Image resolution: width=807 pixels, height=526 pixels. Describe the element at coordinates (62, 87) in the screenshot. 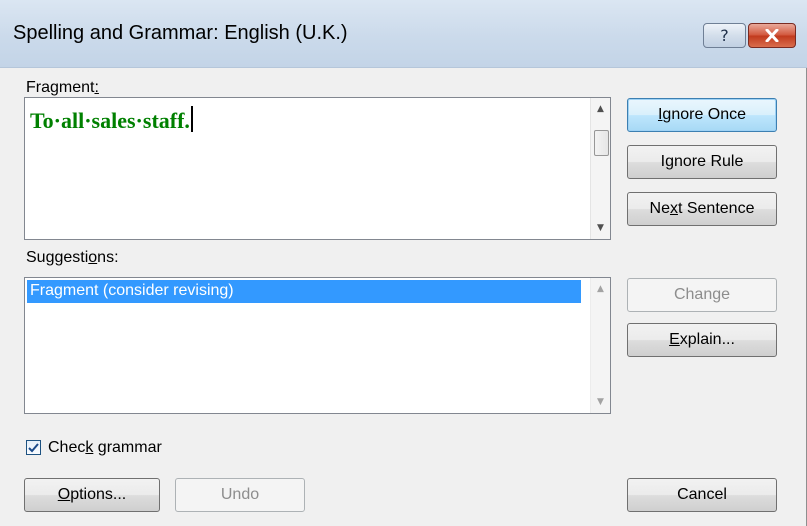

I see `fragment-label: Fragment:` at that location.